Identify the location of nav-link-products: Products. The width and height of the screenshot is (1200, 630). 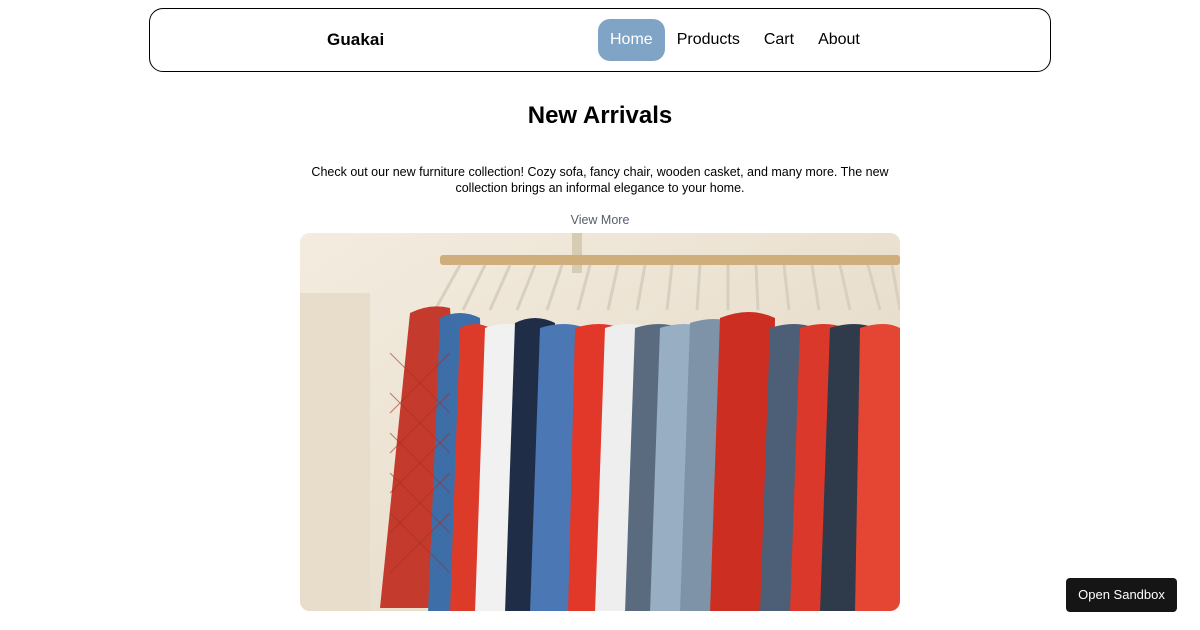
(708, 40).